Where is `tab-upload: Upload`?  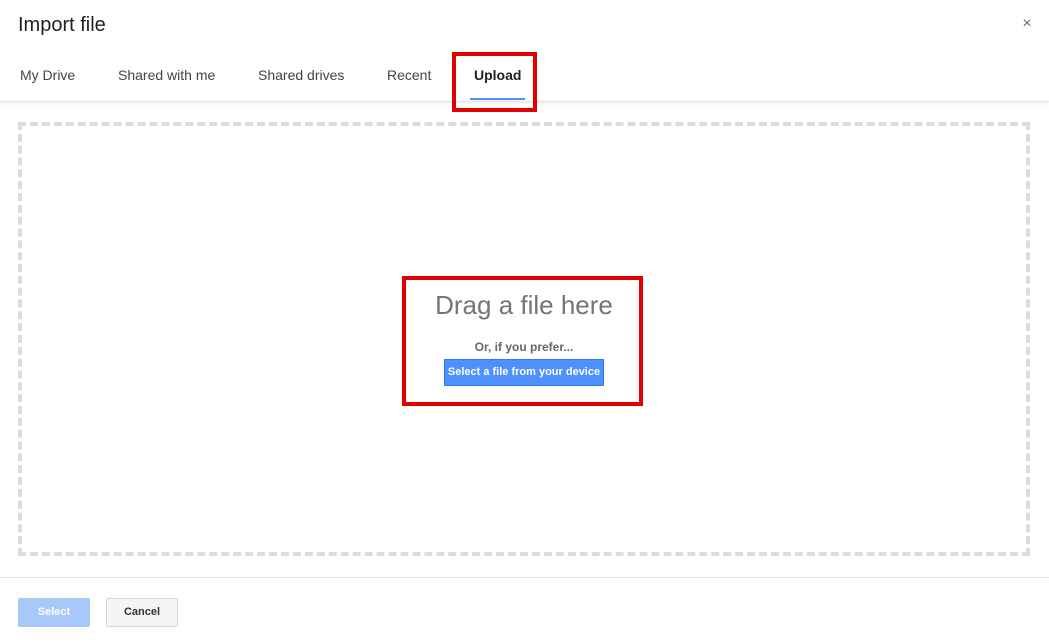
tab-upload: Upload is located at coordinates (498, 75).